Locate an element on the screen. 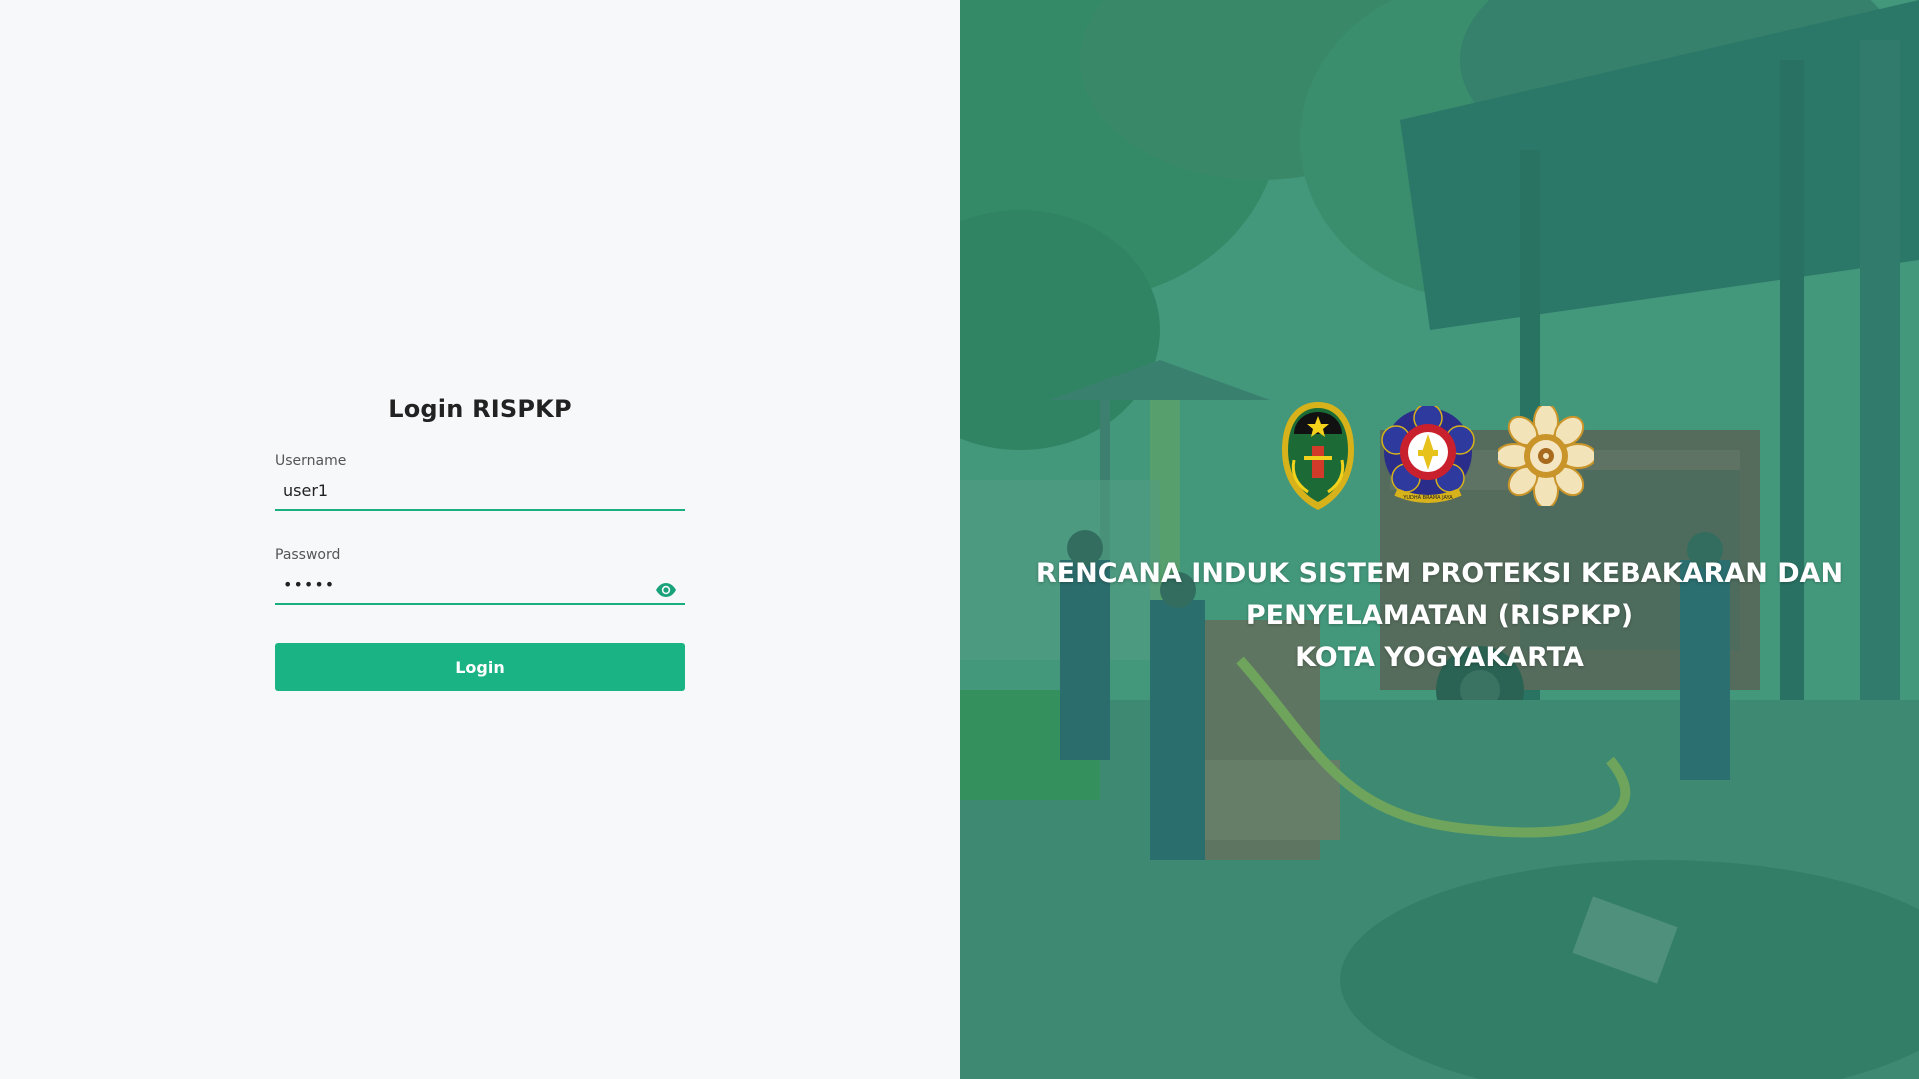 Image resolution: width=1919 pixels, height=1079 pixels. ugm-emblem-logo is located at coordinates (1546, 456).